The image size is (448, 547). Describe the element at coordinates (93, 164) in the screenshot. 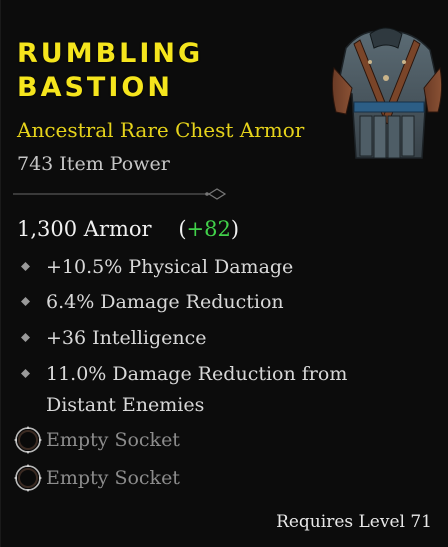

I see `item-power: 743 Item Power` at that location.